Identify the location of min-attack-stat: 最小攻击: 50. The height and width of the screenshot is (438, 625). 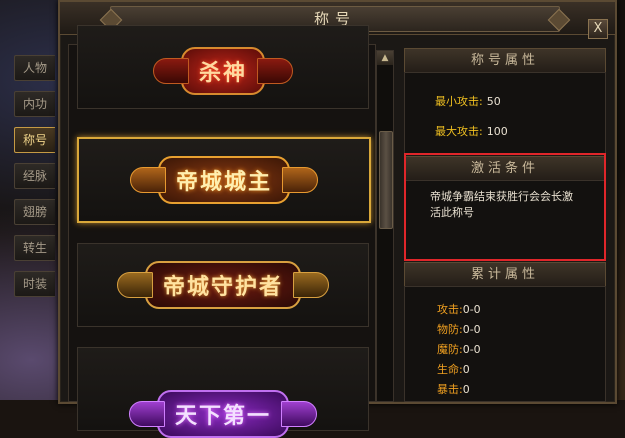
(468, 101).